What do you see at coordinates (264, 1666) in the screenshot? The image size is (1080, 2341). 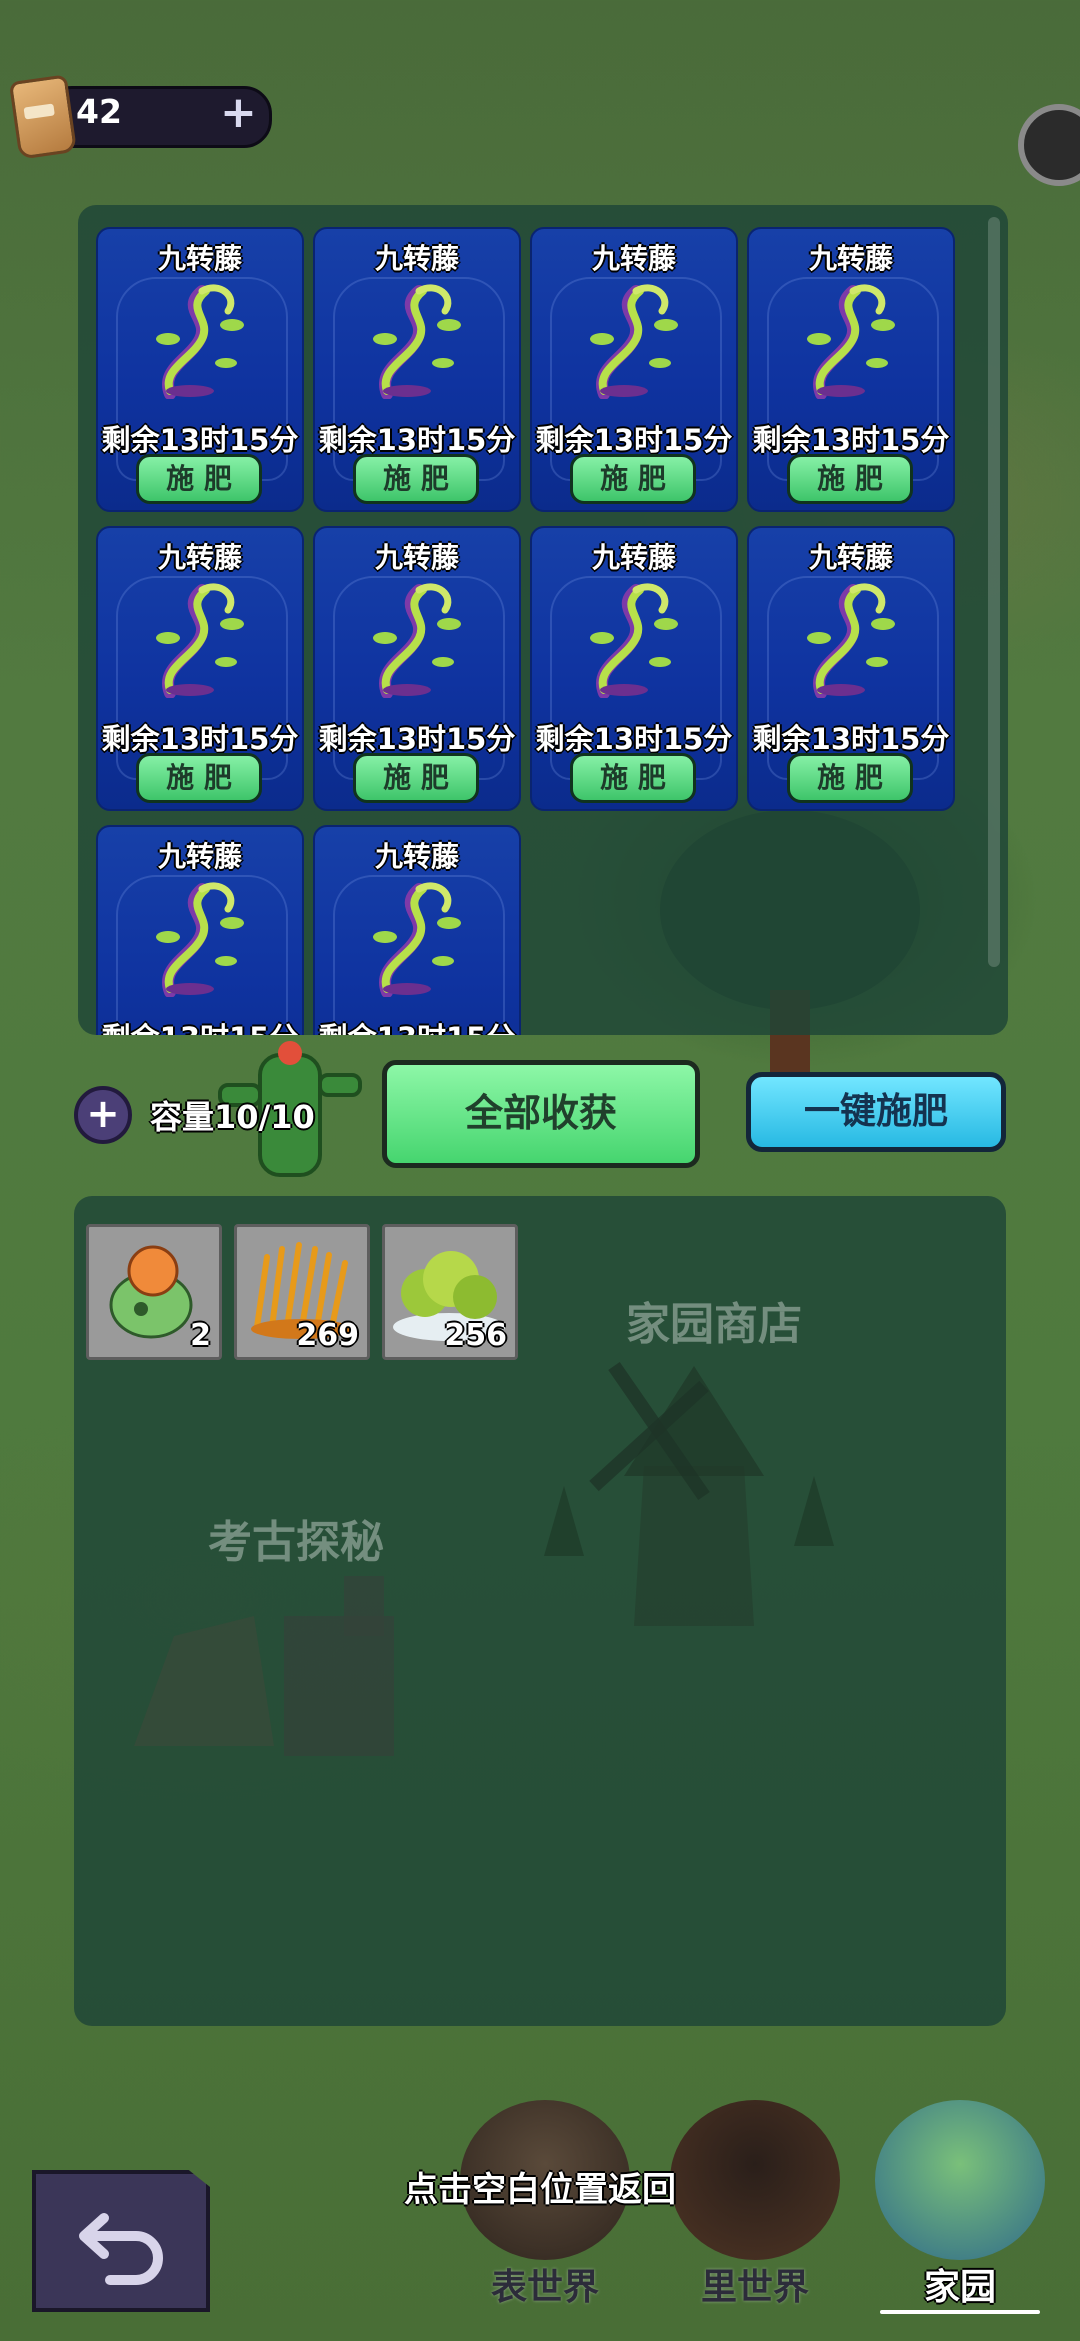 I see `ruins-icon` at bounding box center [264, 1666].